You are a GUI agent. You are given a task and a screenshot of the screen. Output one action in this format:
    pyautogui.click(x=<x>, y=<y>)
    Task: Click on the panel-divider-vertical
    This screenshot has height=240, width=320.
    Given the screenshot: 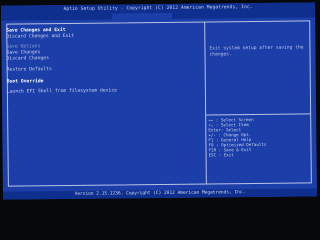 What is the action you would take?
    pyautogui.click(x=205, y=103)
    